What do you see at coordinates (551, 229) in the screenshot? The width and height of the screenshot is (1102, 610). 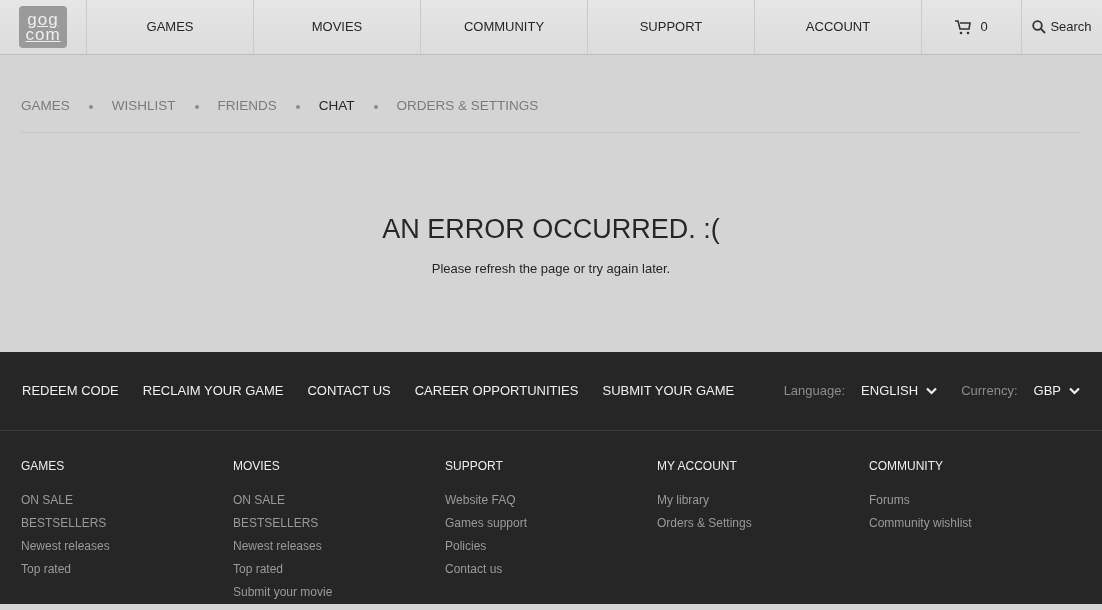 I see `error-title: AN ERROR OCCURRED. :(` at bounding box center [551, 229].